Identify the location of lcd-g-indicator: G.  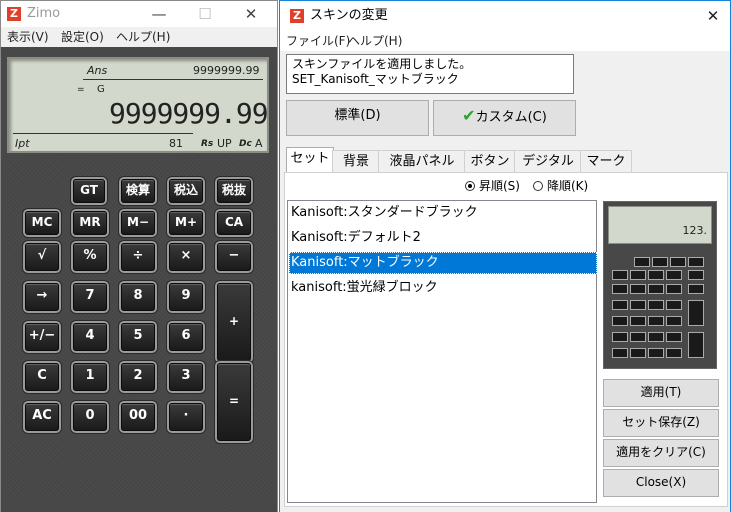
(101, 89).